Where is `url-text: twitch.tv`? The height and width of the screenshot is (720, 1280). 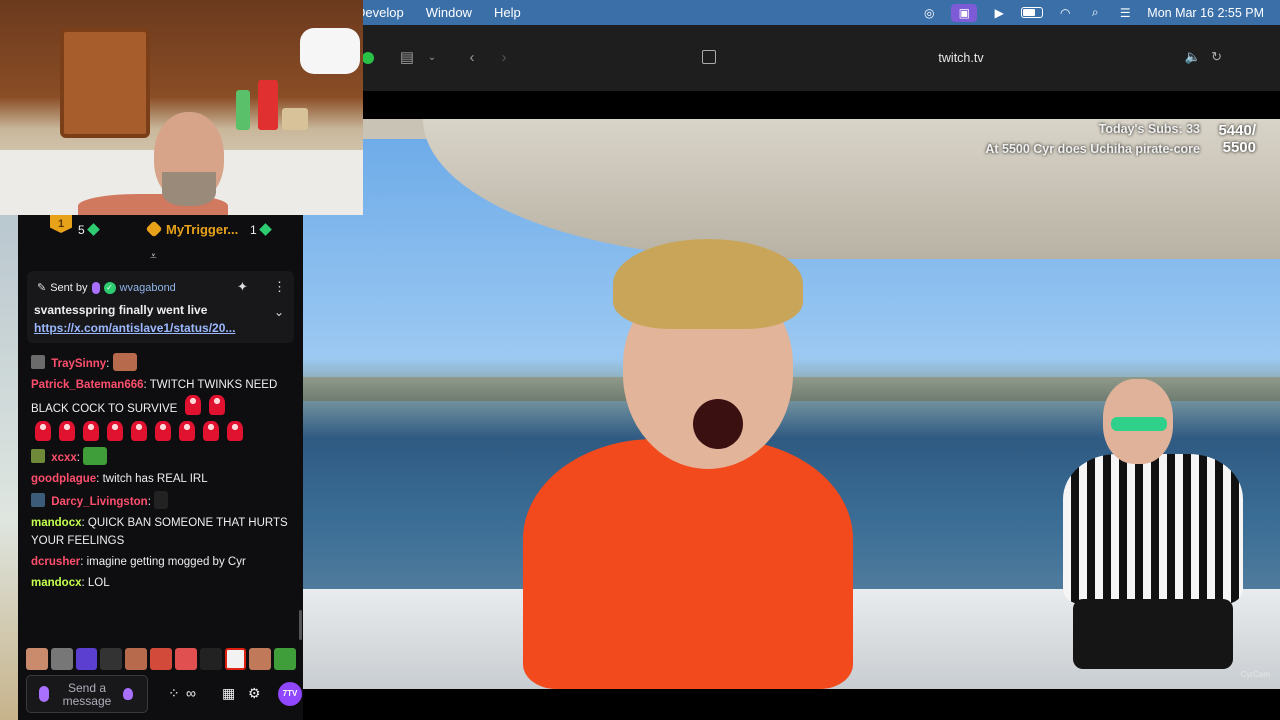
url-text: twitch.tv is located at coordinates (961, 58).